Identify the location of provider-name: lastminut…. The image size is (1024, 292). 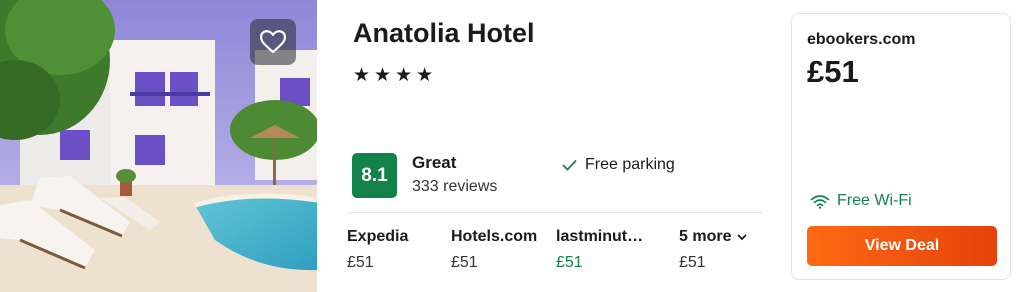
(600, 236).